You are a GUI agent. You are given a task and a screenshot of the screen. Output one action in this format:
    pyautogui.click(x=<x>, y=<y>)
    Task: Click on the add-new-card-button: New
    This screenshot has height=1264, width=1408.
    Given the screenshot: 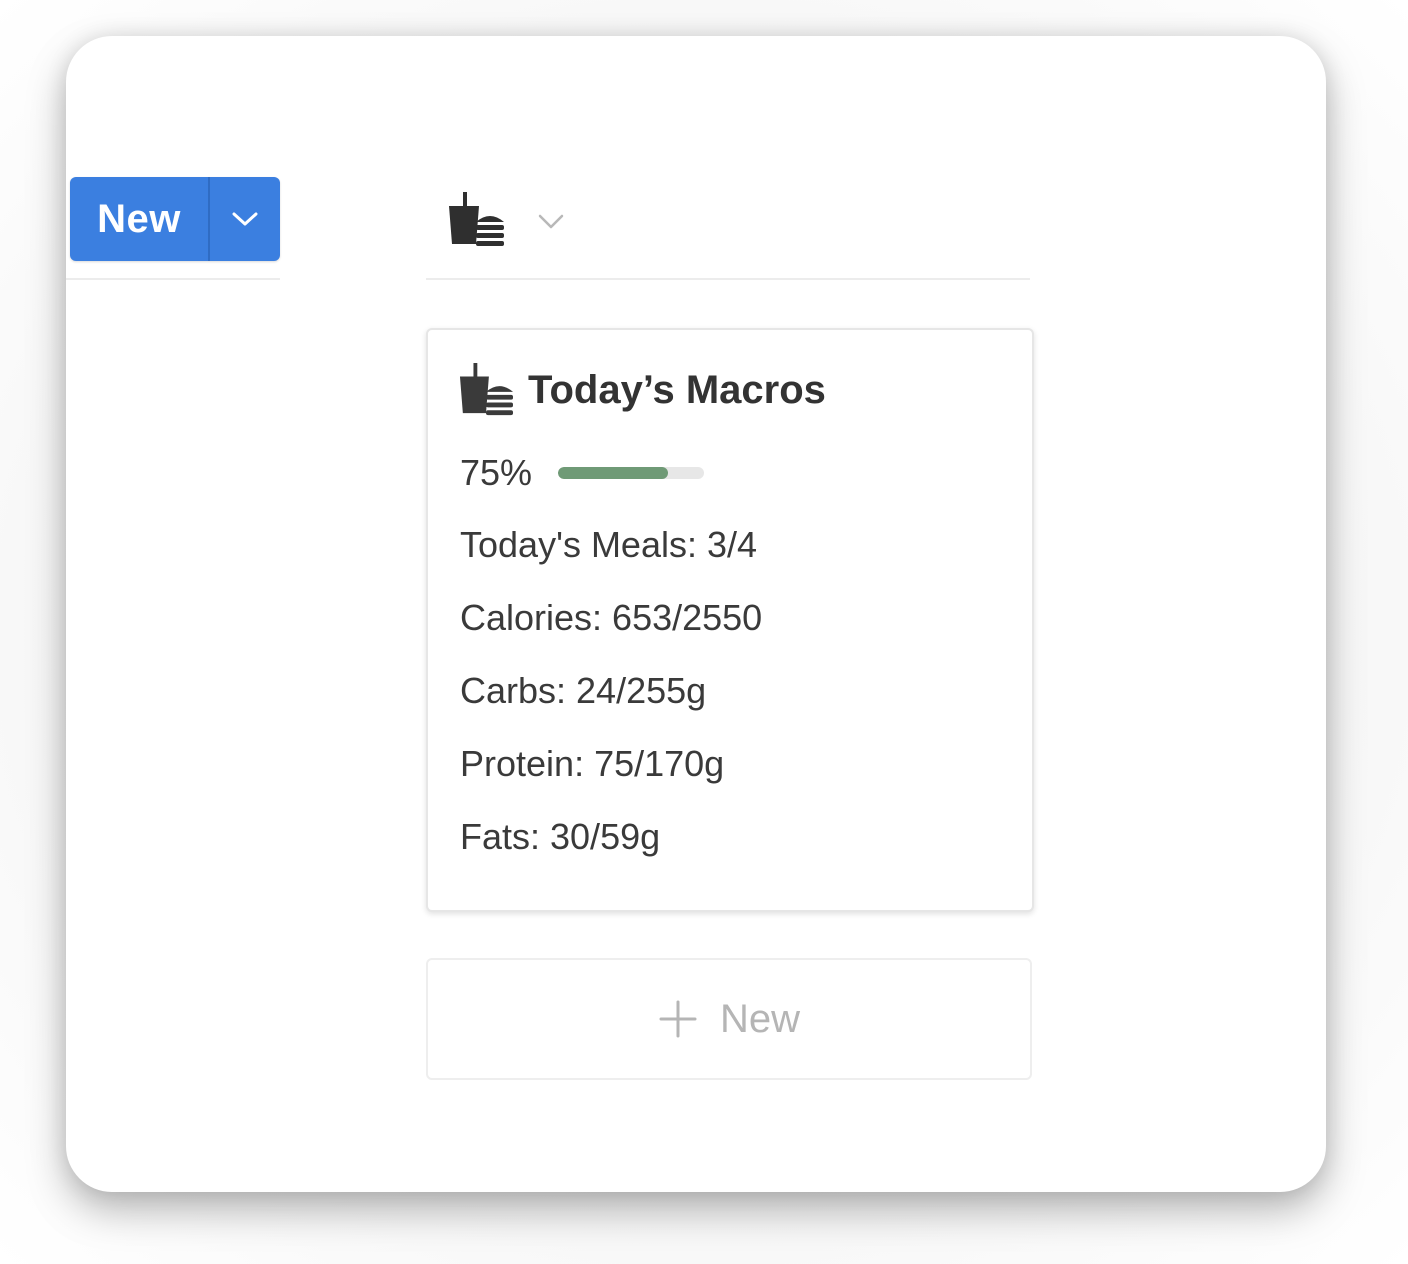 What is the action you would take?
    pyautogui.click(x=729, y=1019)
    